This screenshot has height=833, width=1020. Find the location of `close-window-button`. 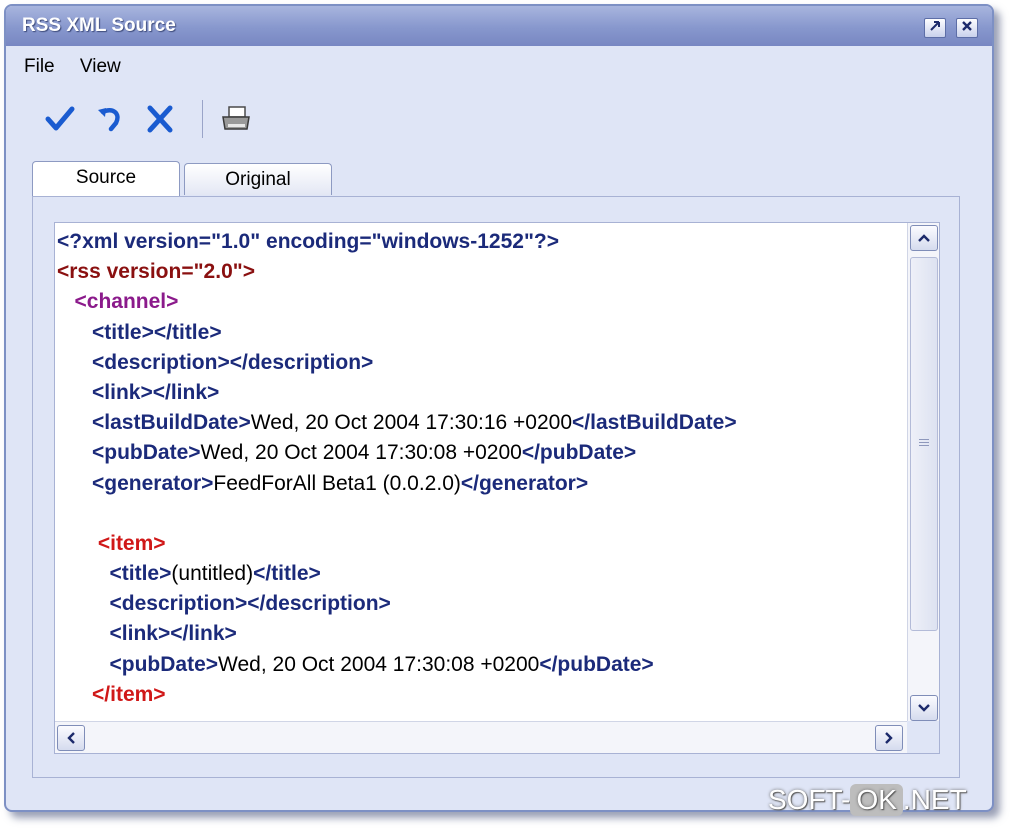

close-window-button is located at coordinates (967, 28).